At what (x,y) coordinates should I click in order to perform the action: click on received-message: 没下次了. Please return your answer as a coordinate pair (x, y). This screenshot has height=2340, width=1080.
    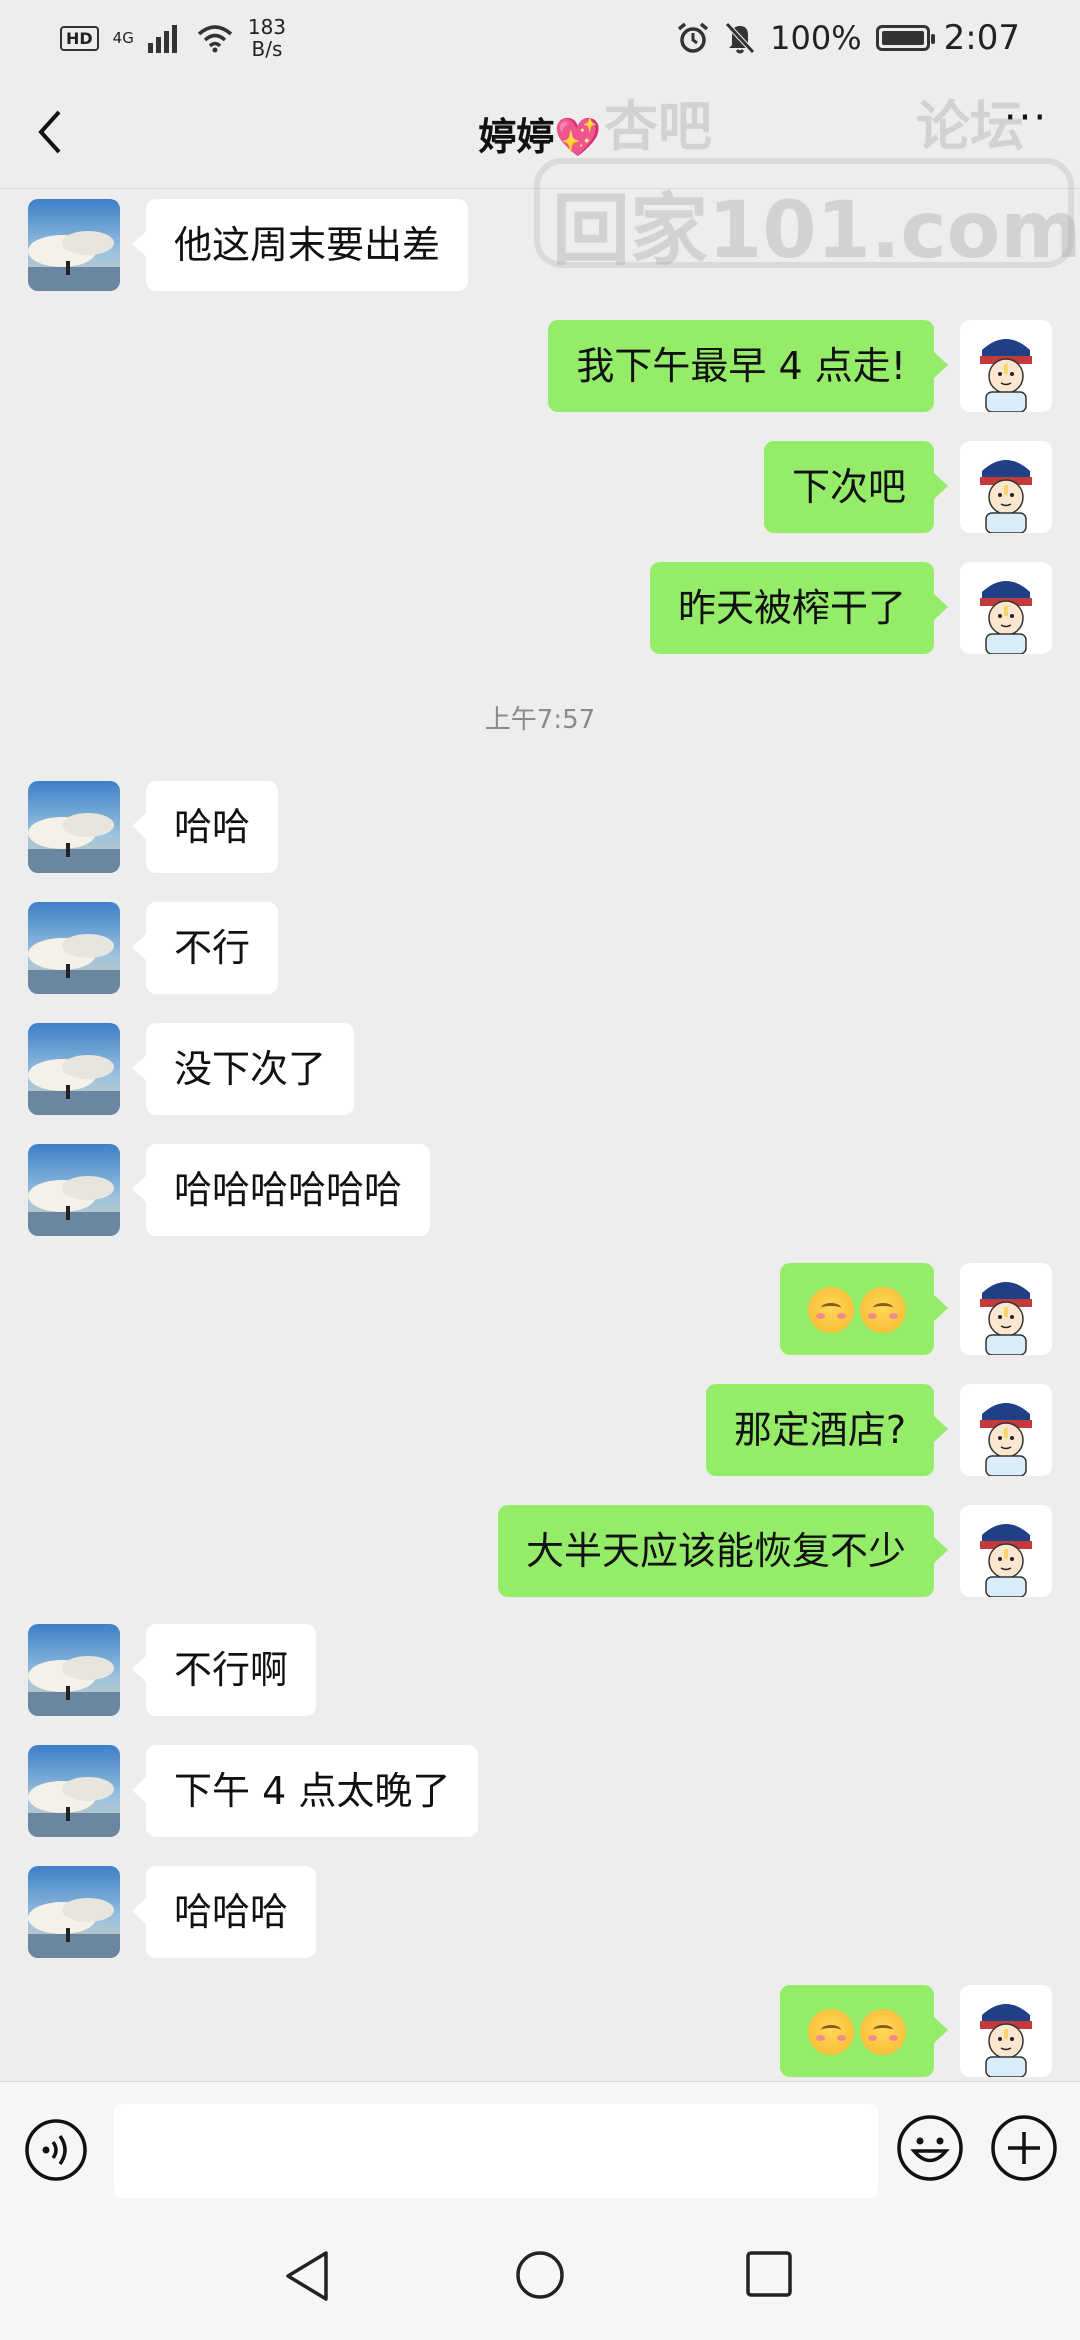
    Looking at the image, I should click on (191, 1069).